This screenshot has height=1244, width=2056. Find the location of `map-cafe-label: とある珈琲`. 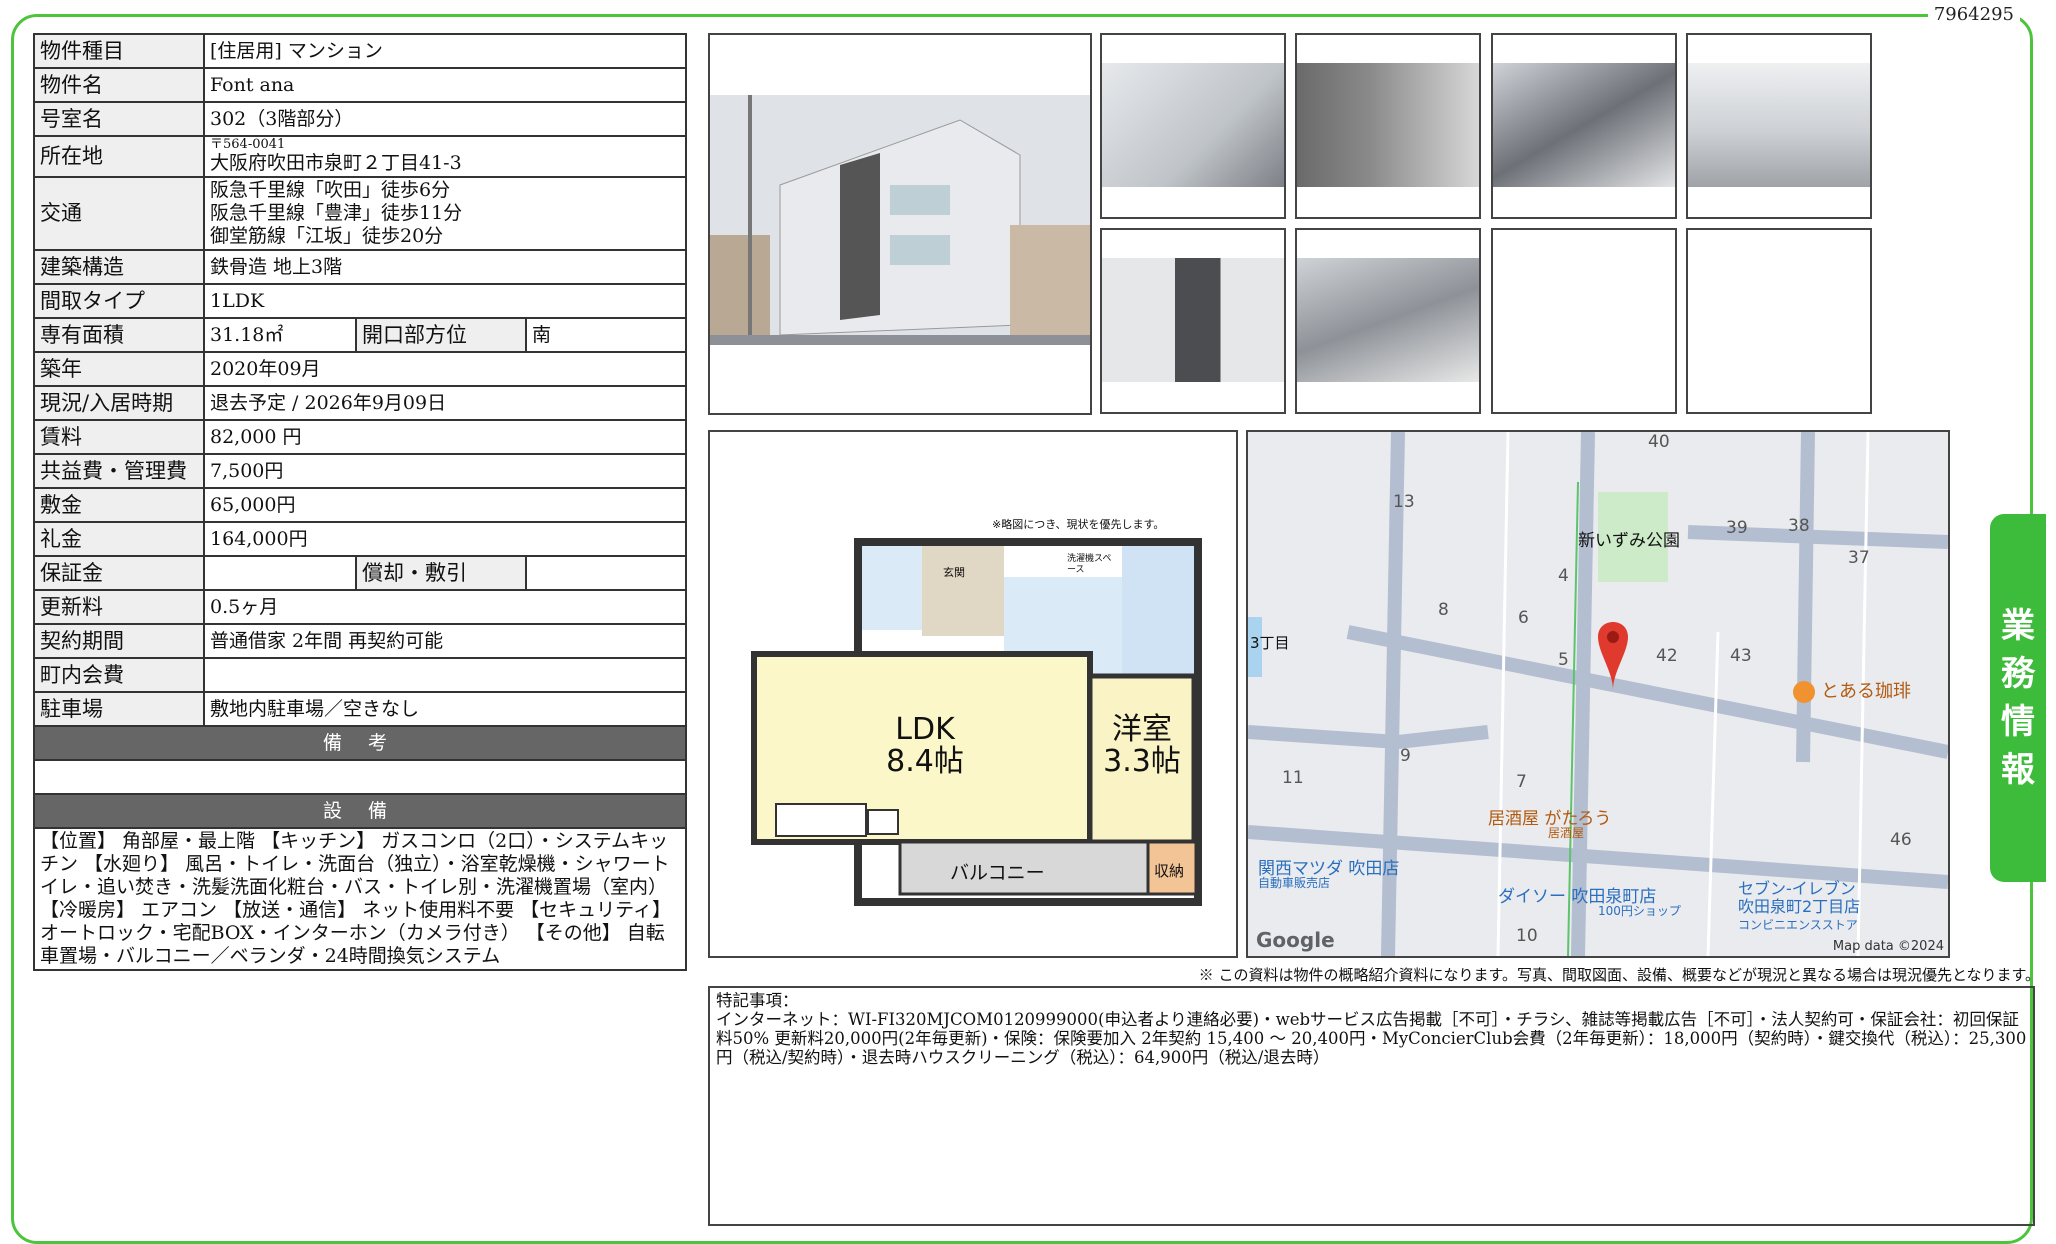

map-cafe-label: とある珈琲 is located at coordinates (1852, 690).